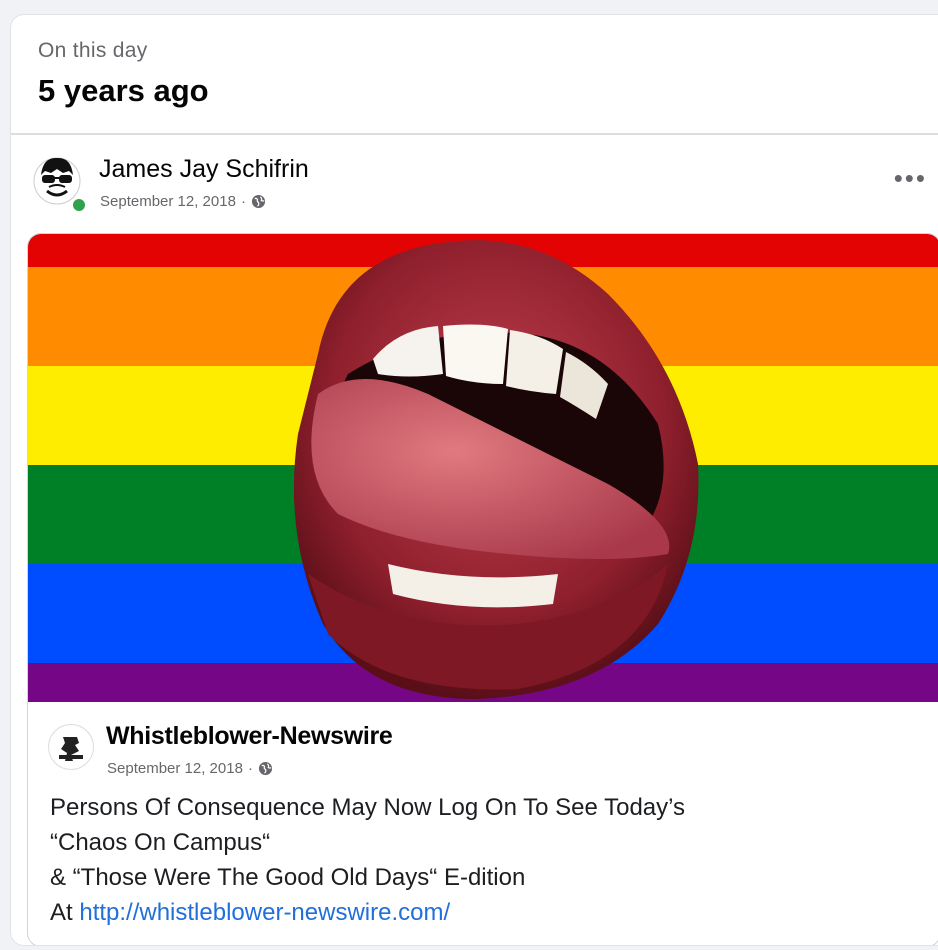  What do you see at coordinates (79, 205) in the screenshot?
I see `online-status-indicator` at bounding box center [79, 205].